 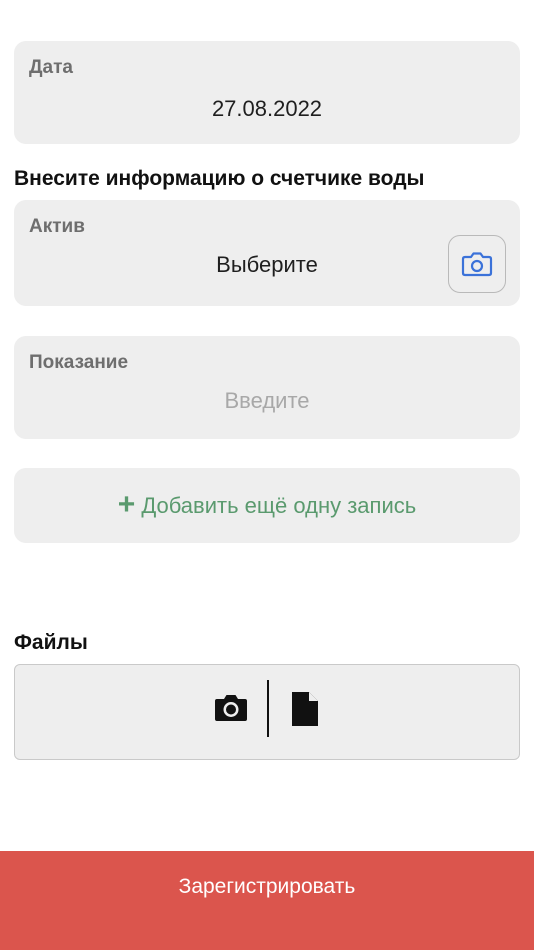 I want to click on register-button: Зарегистрировать, so click(x=267, y=900).